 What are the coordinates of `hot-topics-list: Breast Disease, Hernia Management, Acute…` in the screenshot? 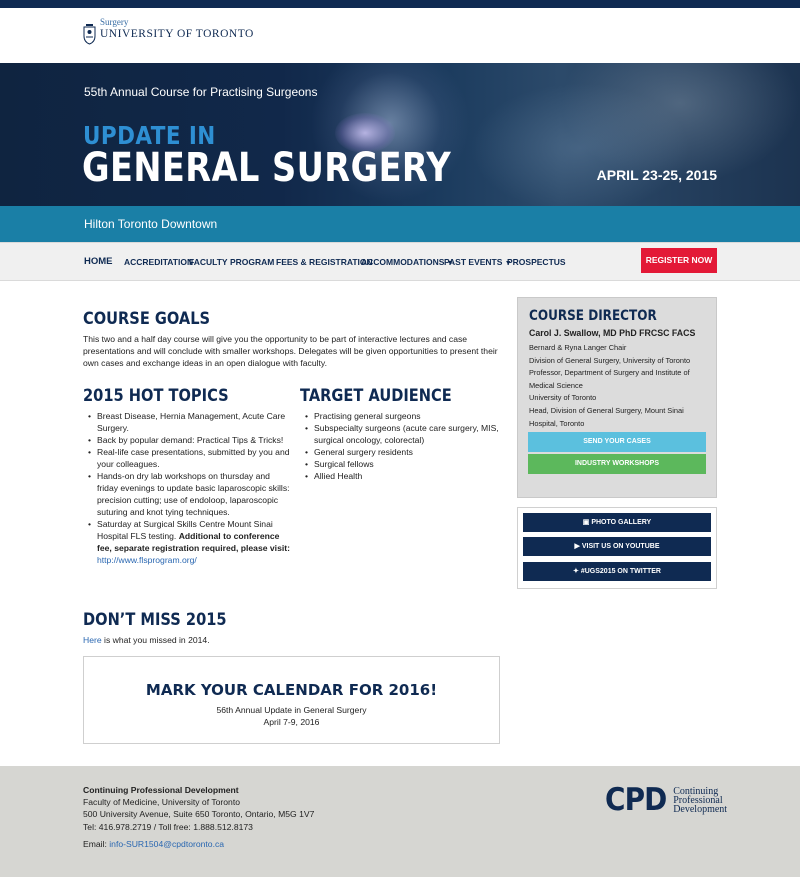 It's located at (188, 488).